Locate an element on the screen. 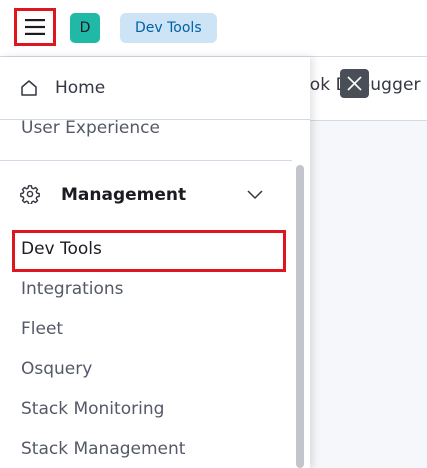 The height and width of the screenshot is (468, 427). space-avatar: D is located at coordinates (85, 28).